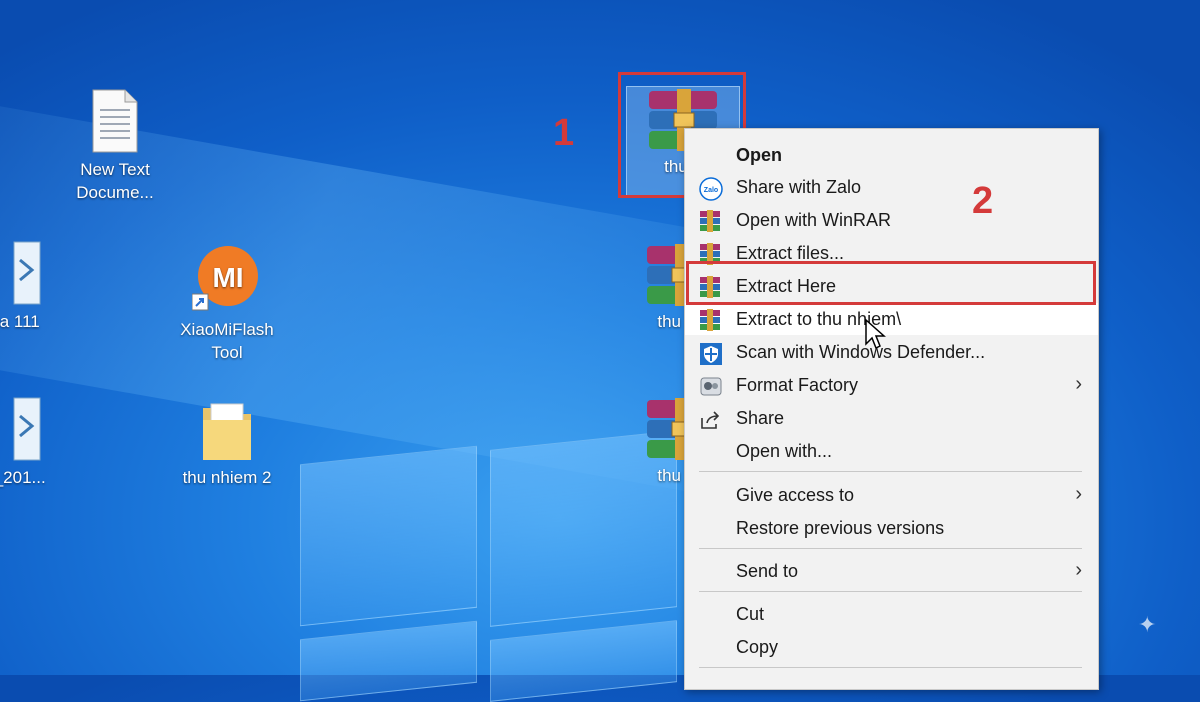 This screenshot has width=1200, height=702. Describe the element at coordinates (891, 319) in the screenshot. I see `menu-item-extract-to-folder: Extract to thu nhiem\` at that location.